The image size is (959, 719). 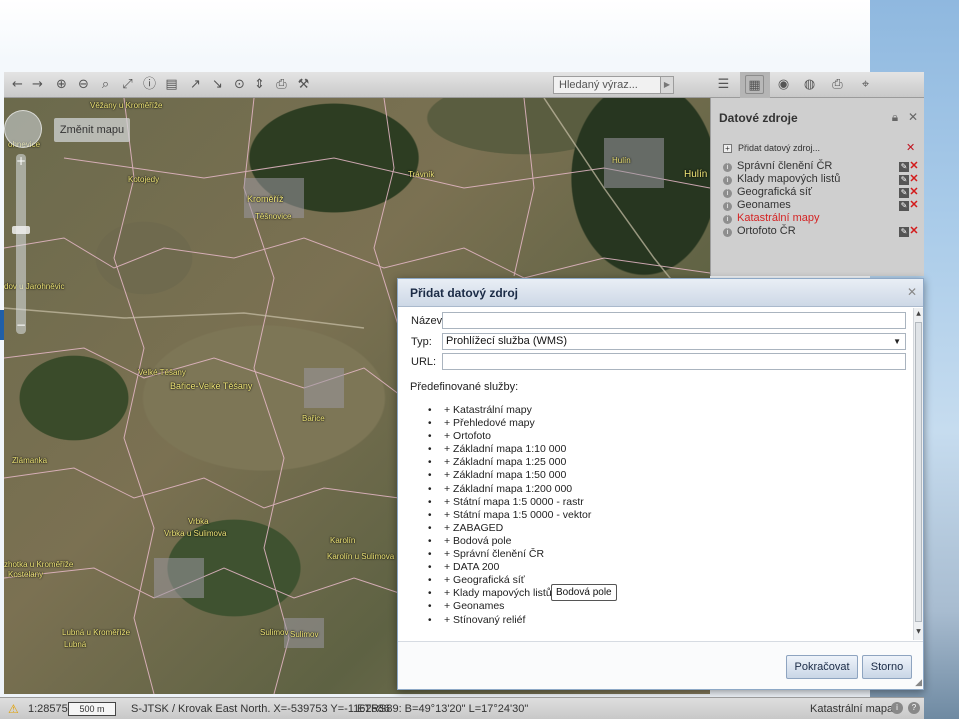 What do you see at coordinates (509, 554) in the screenshot?
I see `service-link: + Správní členění ČR` at bounding box center [509, 554].